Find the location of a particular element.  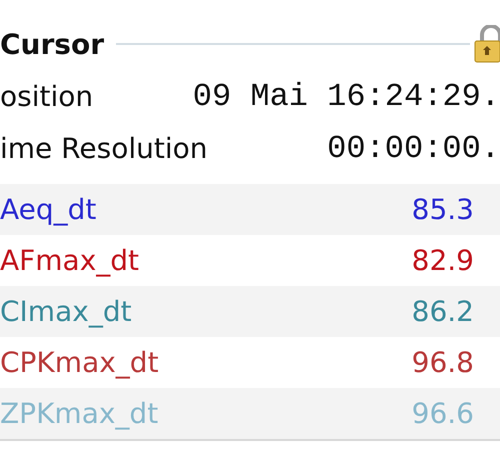

channel-name: ZPKmax_dt is located at coordinates (79, 413).